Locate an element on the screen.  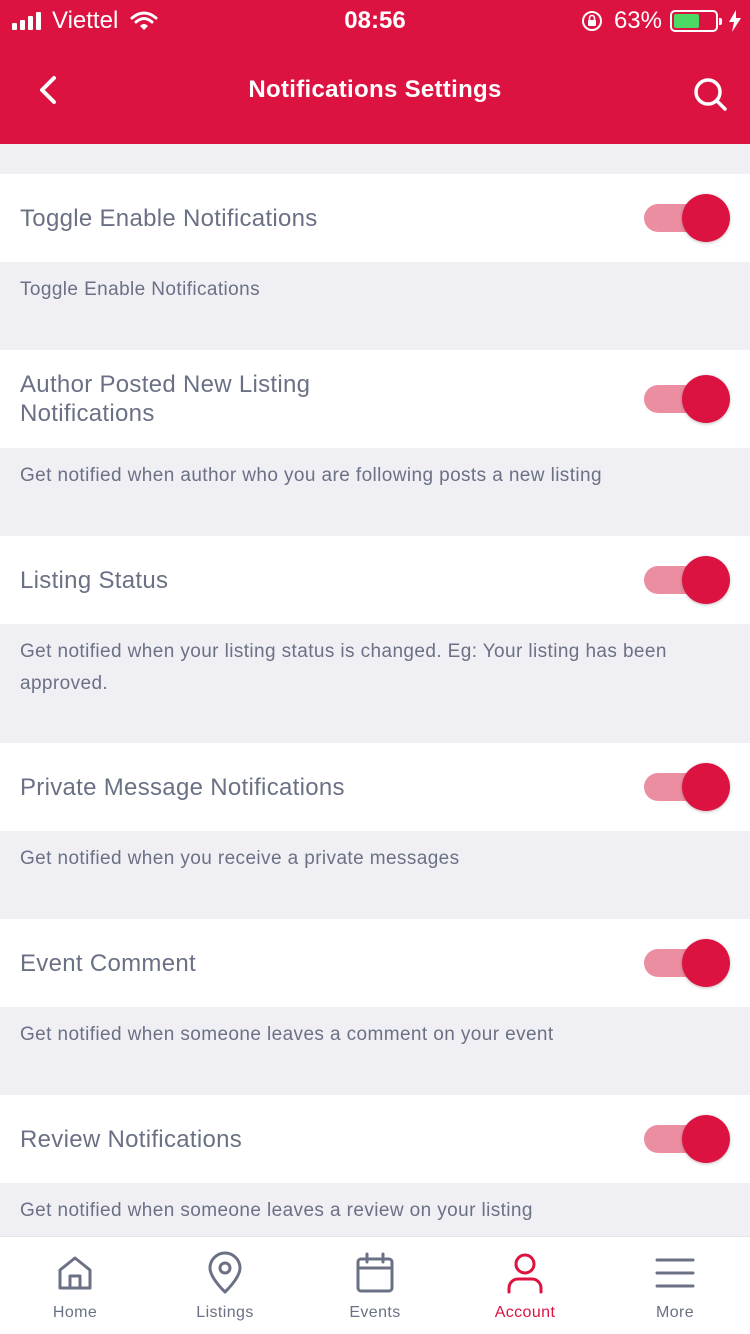
status-bar: Viettel 08:56 63% is located at coordinates (375, 21).